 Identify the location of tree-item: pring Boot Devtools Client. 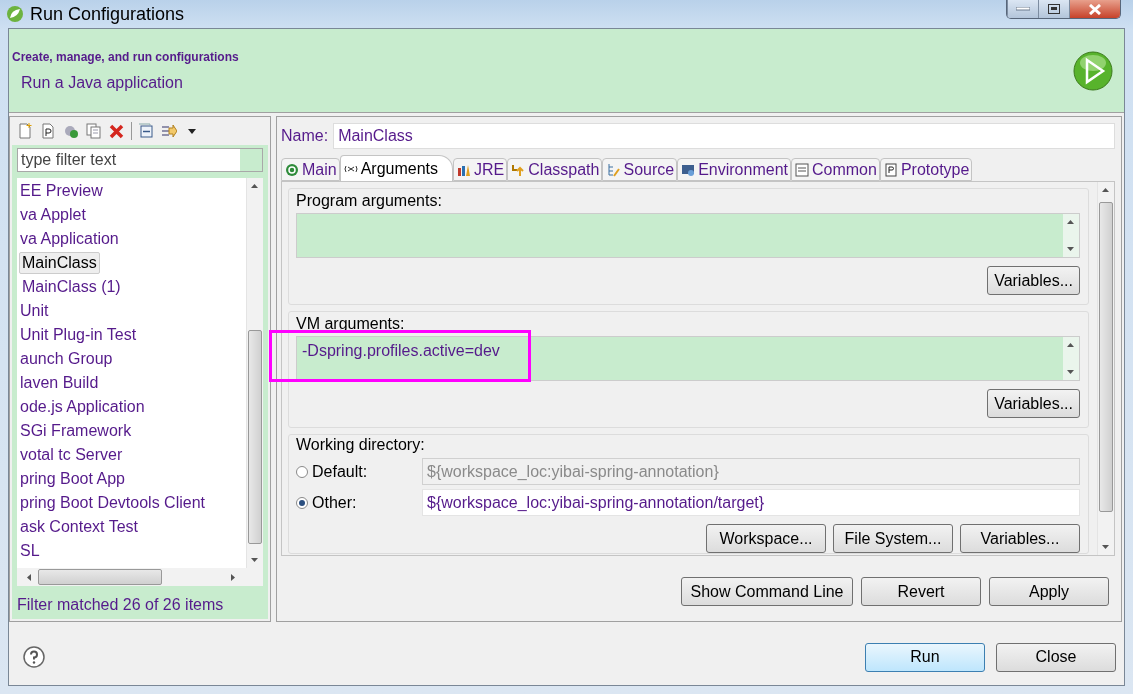
(112, 503).